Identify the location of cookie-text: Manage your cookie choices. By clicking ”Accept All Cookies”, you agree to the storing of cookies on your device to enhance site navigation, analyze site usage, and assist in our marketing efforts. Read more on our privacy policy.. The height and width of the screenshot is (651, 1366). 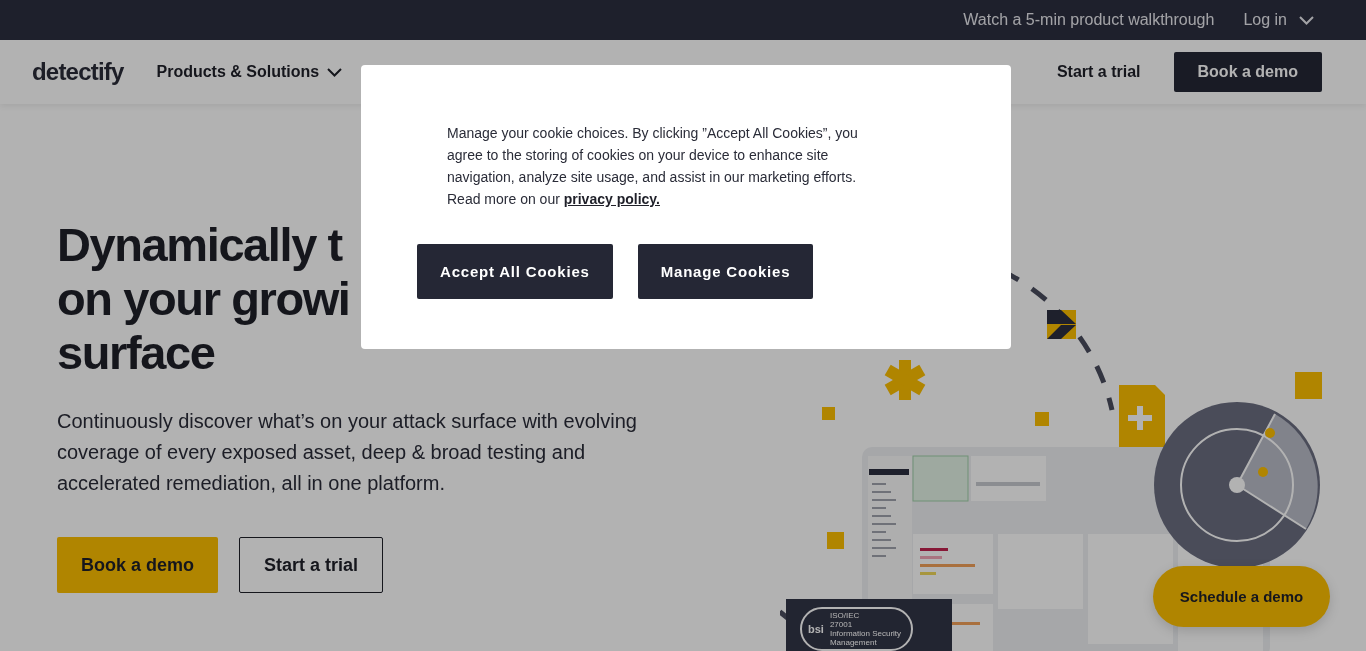
(653, 166).